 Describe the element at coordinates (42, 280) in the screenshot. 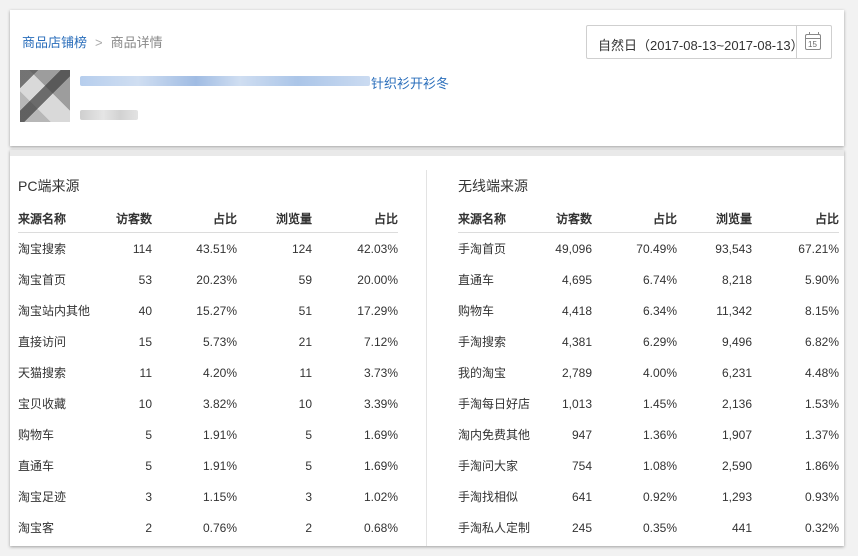

I see `cell-source-name: 淘宝首页` at that location.